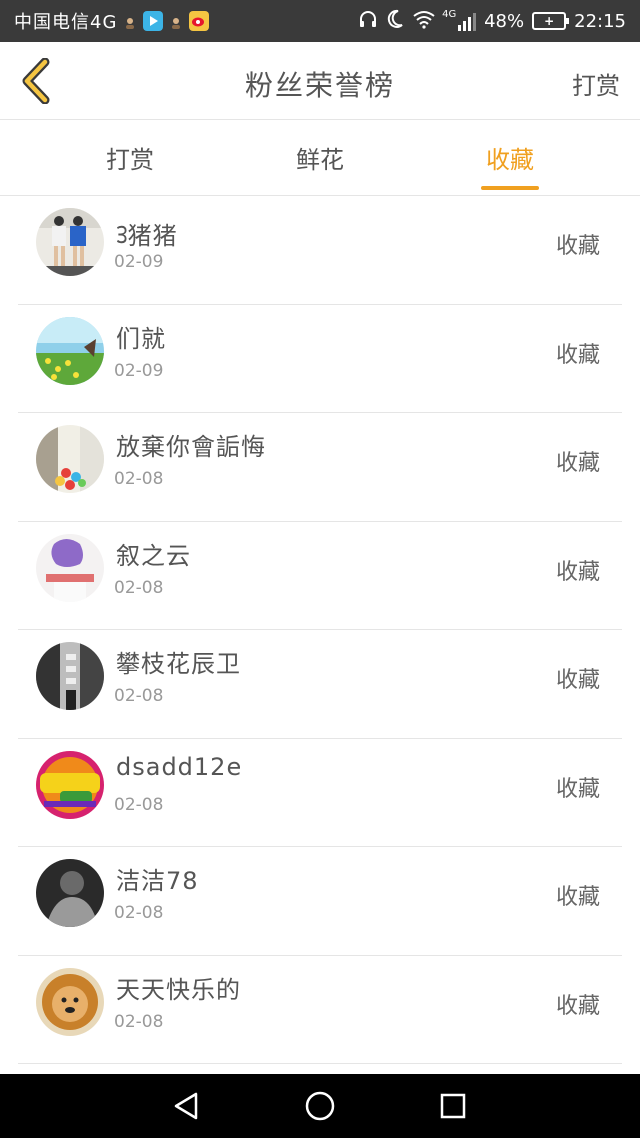  Describe the element at coordinates (424, 21) in the screenshot. I see `wifi-icon` at that location.